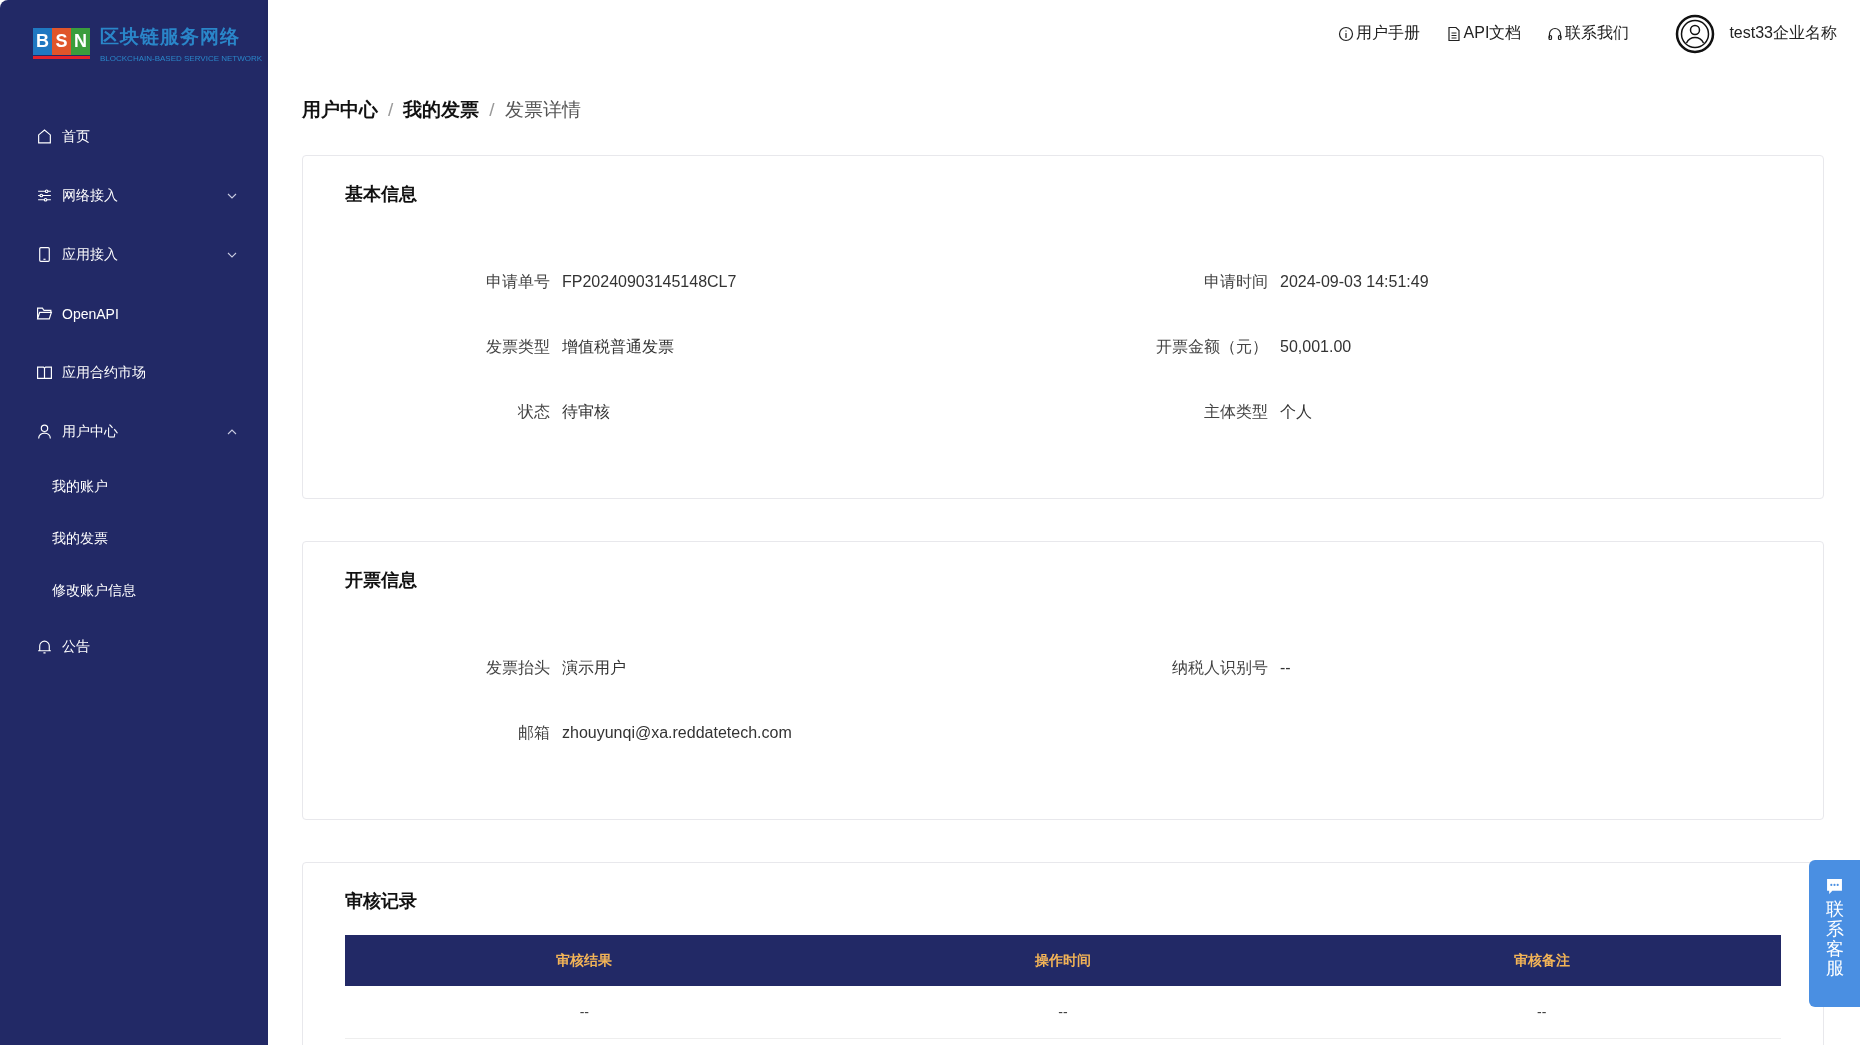 The height and width of the screenshot is (1045, 1860). What do you see at coordinates (584, 960) in the screenshot?
I see `column-header: 审核结果` at bounding box center [584, 960].